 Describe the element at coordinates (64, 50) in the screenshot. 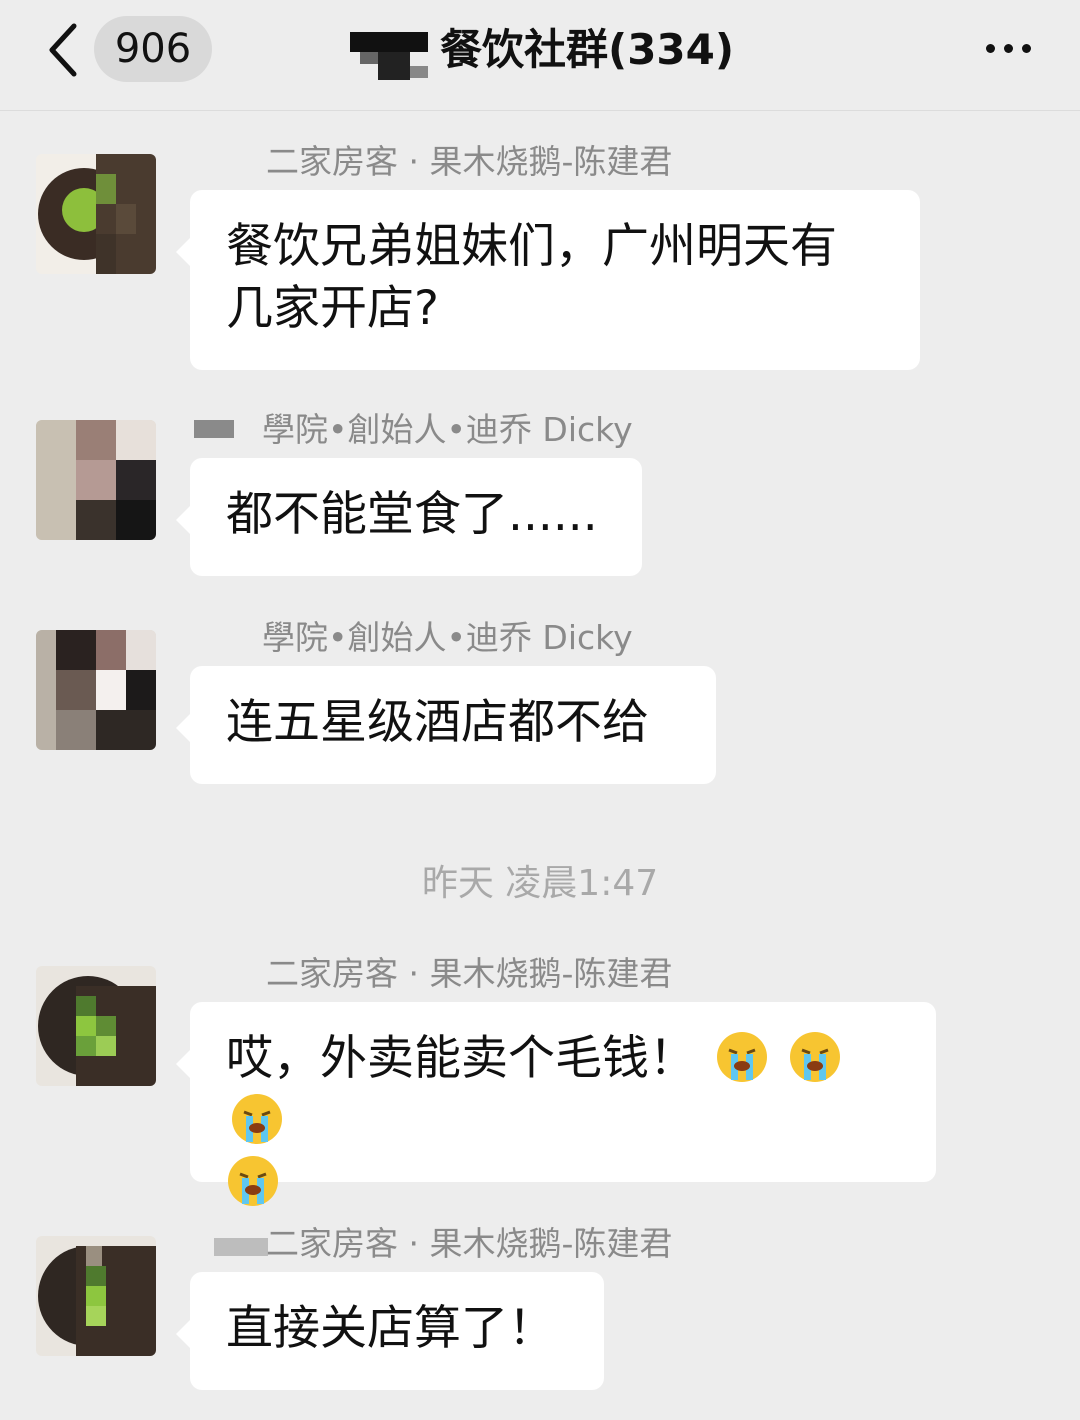

I see `chevron-left-icon` at that location.